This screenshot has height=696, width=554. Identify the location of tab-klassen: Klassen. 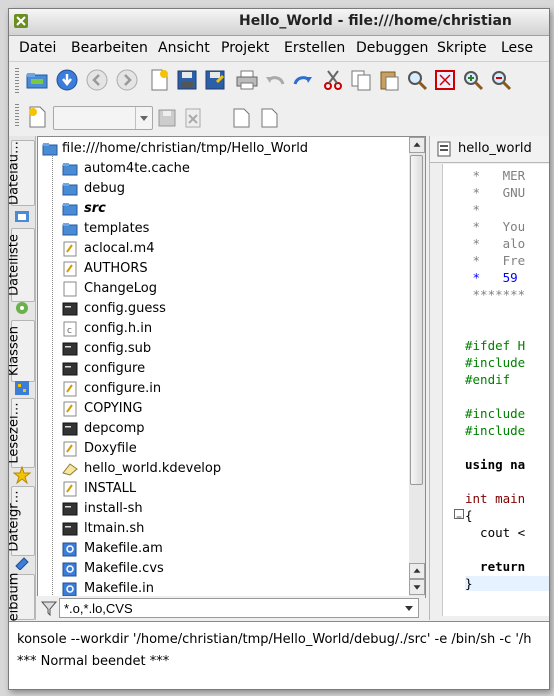
(22, 351).